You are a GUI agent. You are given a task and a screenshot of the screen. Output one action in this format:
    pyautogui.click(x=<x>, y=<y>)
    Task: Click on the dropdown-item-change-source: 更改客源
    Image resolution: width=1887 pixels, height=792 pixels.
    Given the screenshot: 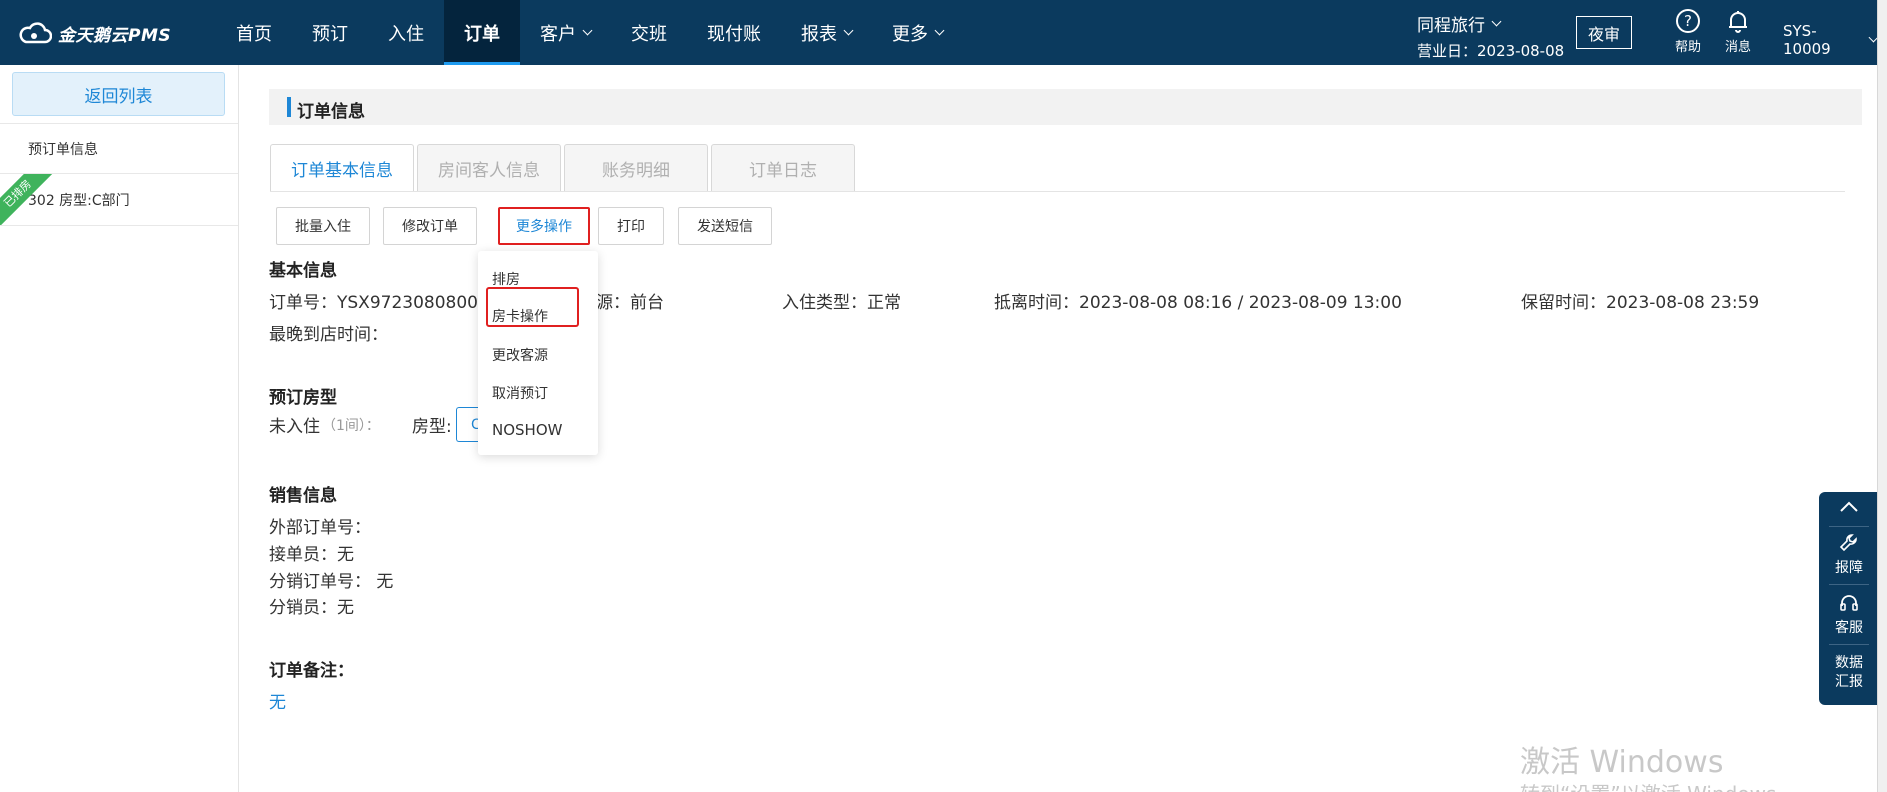 What is the action you would take?
    pyautogui.click(x=520, y=355)
    